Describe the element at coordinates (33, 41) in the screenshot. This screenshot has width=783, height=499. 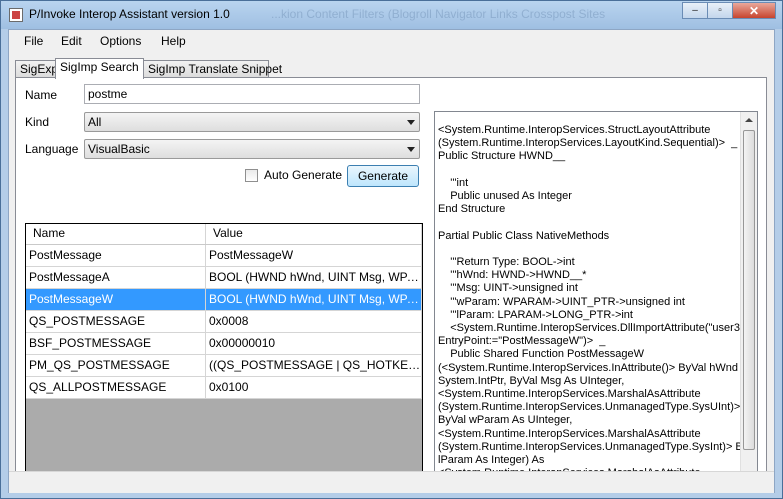
I see `menu-file: File` at that location.